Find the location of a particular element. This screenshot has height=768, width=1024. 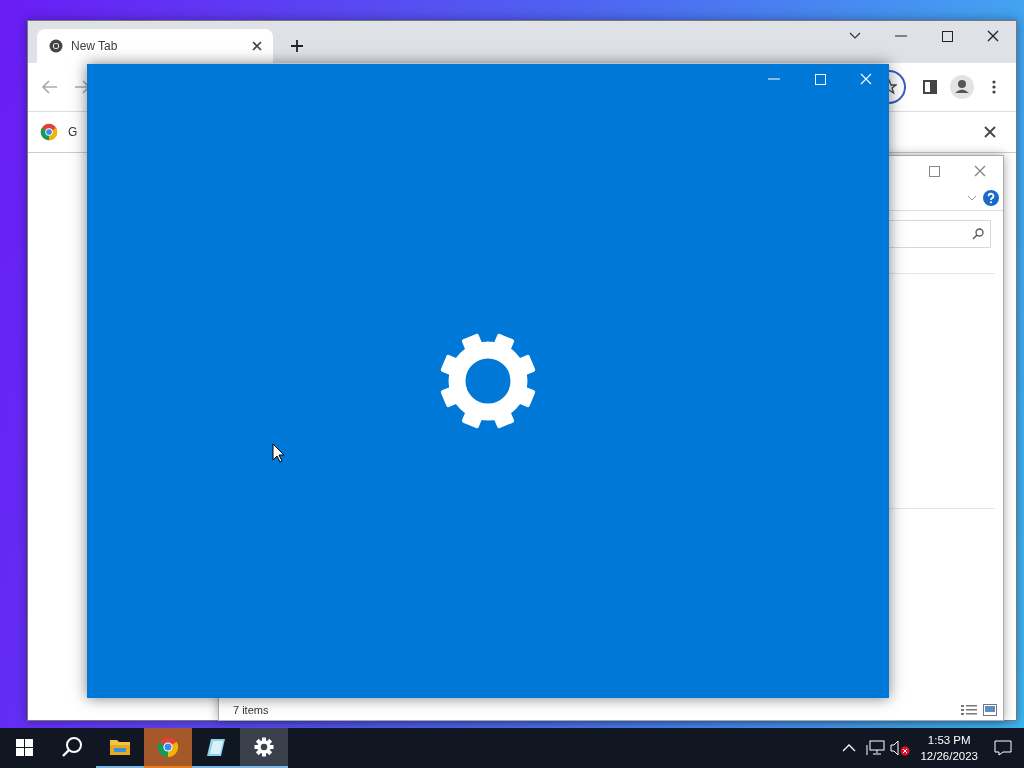

chevron-down-icon is located at coordinates (972, 198).